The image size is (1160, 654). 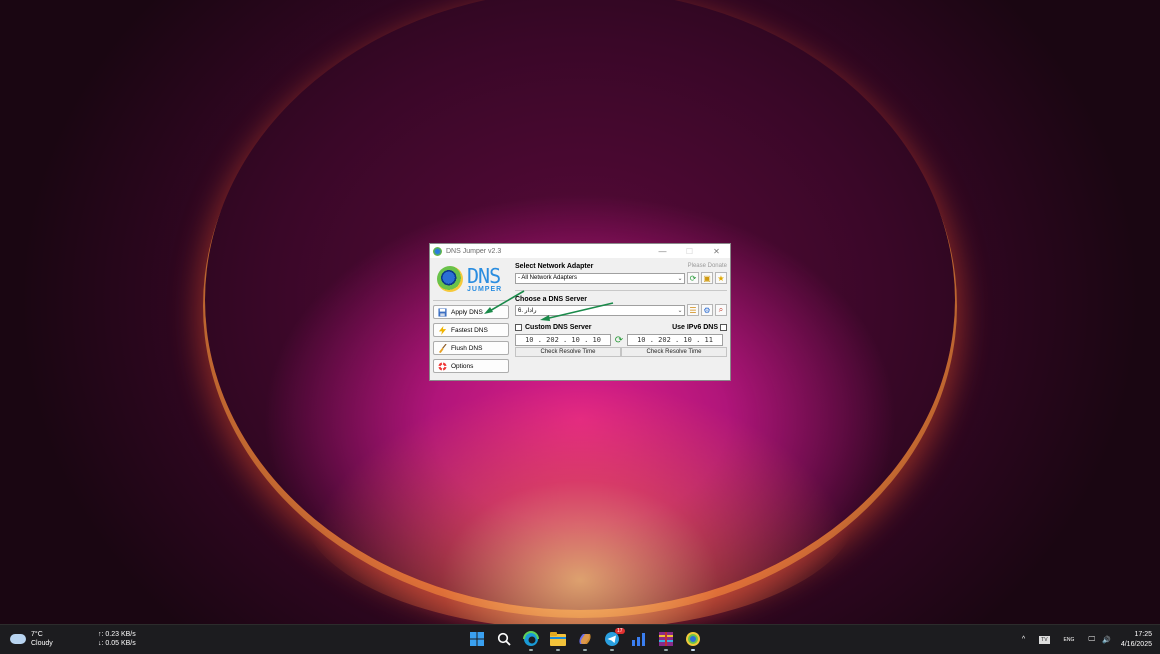 What do you see at coordinates (695, 327) in the screenshot?
I see `ipv6-label: Use IPv6 DNS` at bounding box center [695, 327].